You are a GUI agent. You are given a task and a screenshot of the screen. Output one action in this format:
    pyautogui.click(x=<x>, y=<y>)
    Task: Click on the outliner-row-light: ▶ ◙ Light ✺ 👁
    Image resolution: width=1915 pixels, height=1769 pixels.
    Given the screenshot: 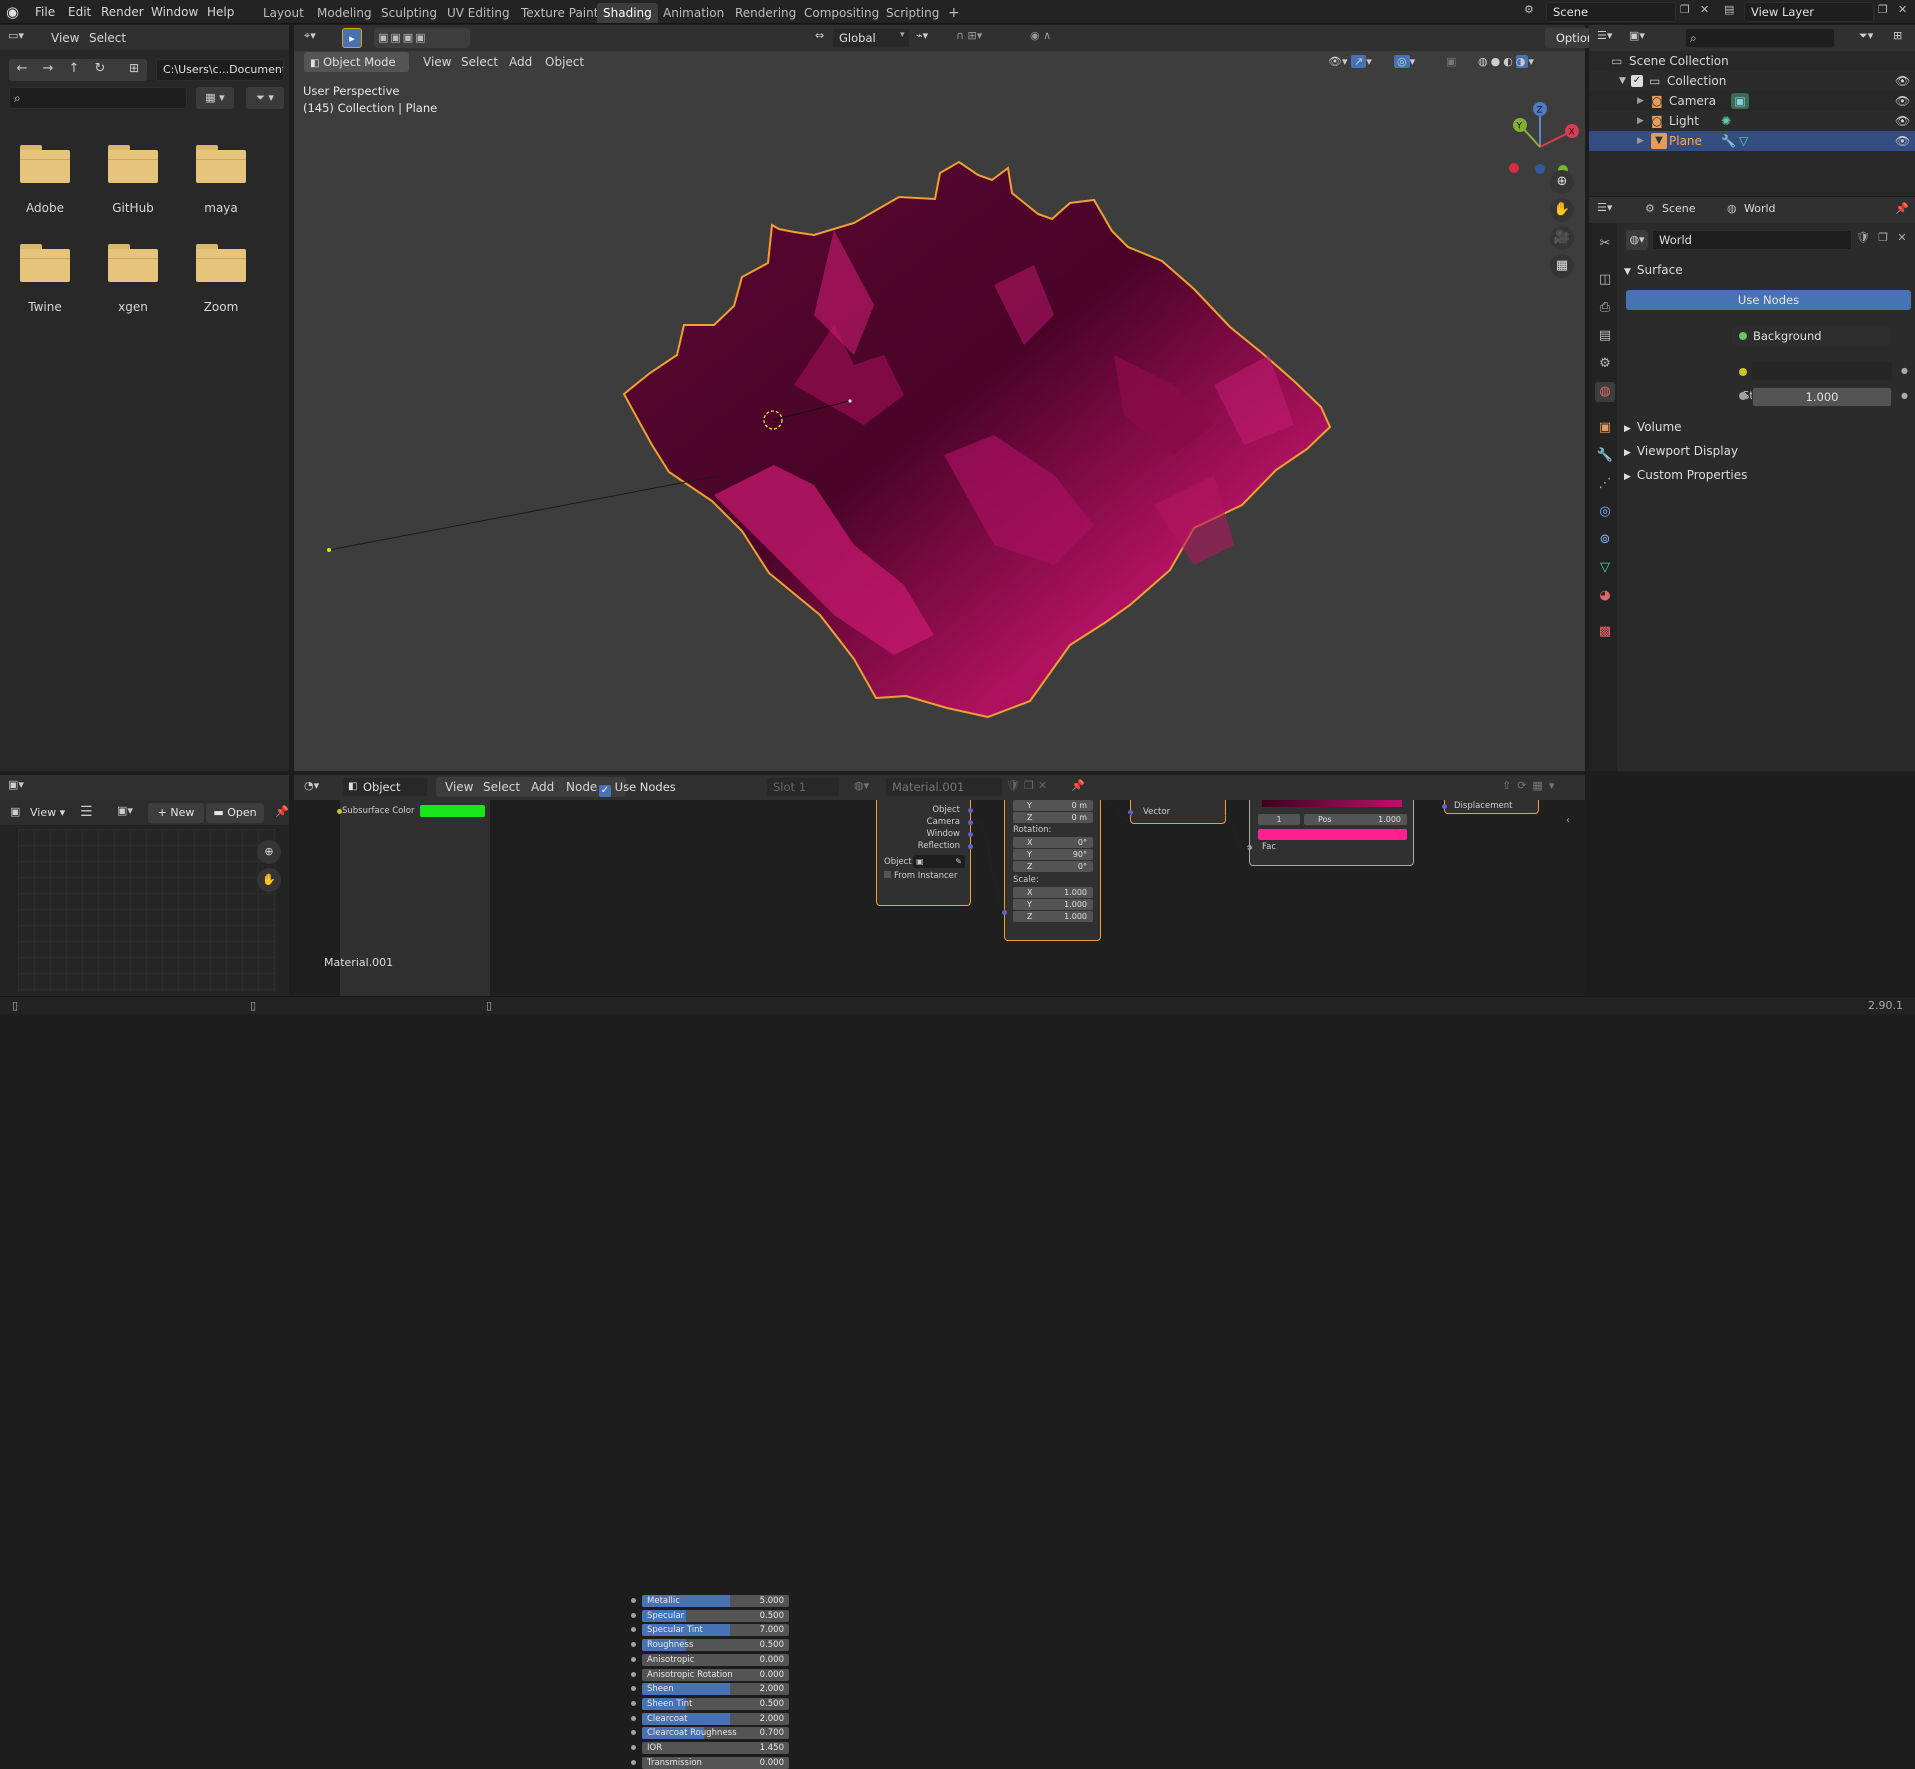 What is the action you would take?
    pyautogui.click(x=1752, y=121)
    